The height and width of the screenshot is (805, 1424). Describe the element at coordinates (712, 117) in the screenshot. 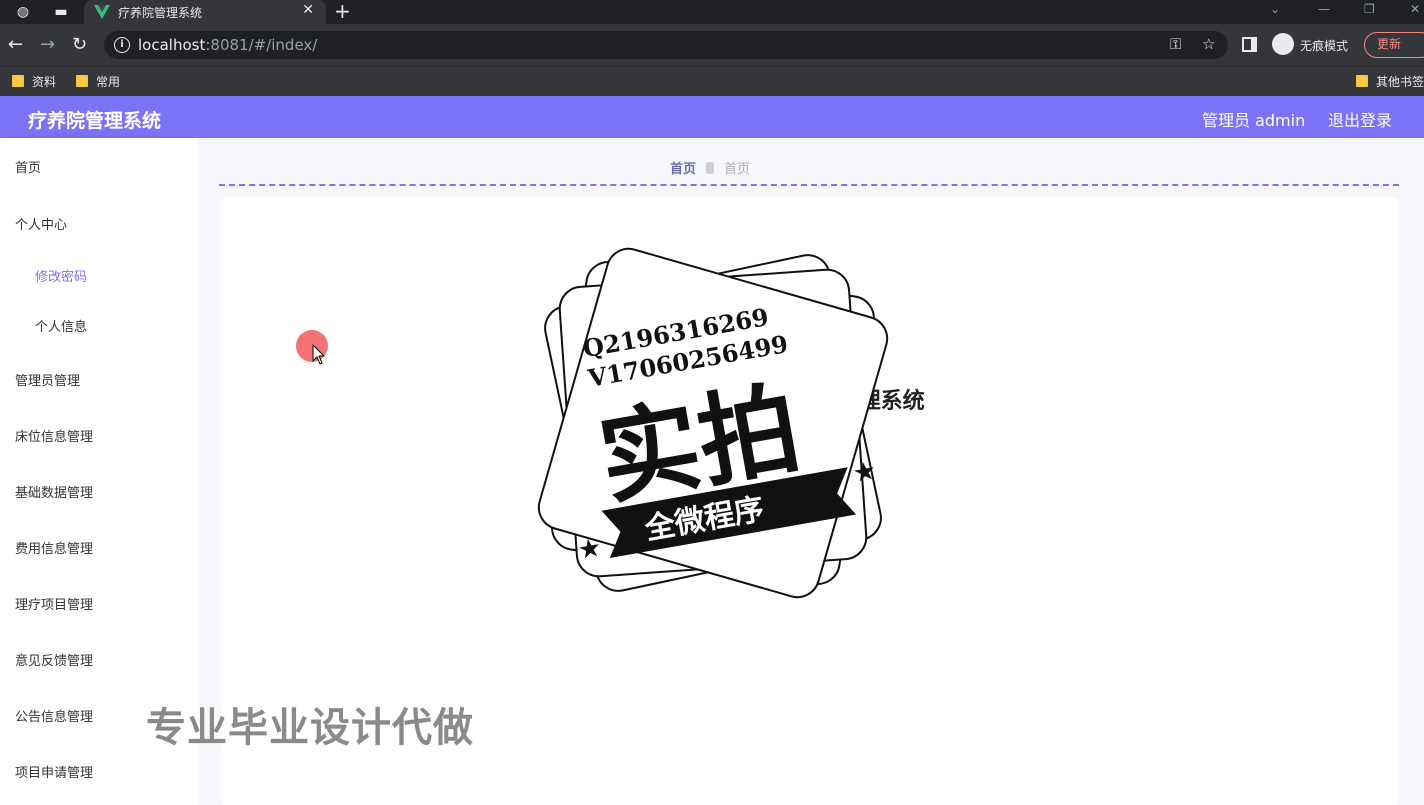

I see `app-header: 疗养院管理系统 管理员 admin 退出登录` at that location.